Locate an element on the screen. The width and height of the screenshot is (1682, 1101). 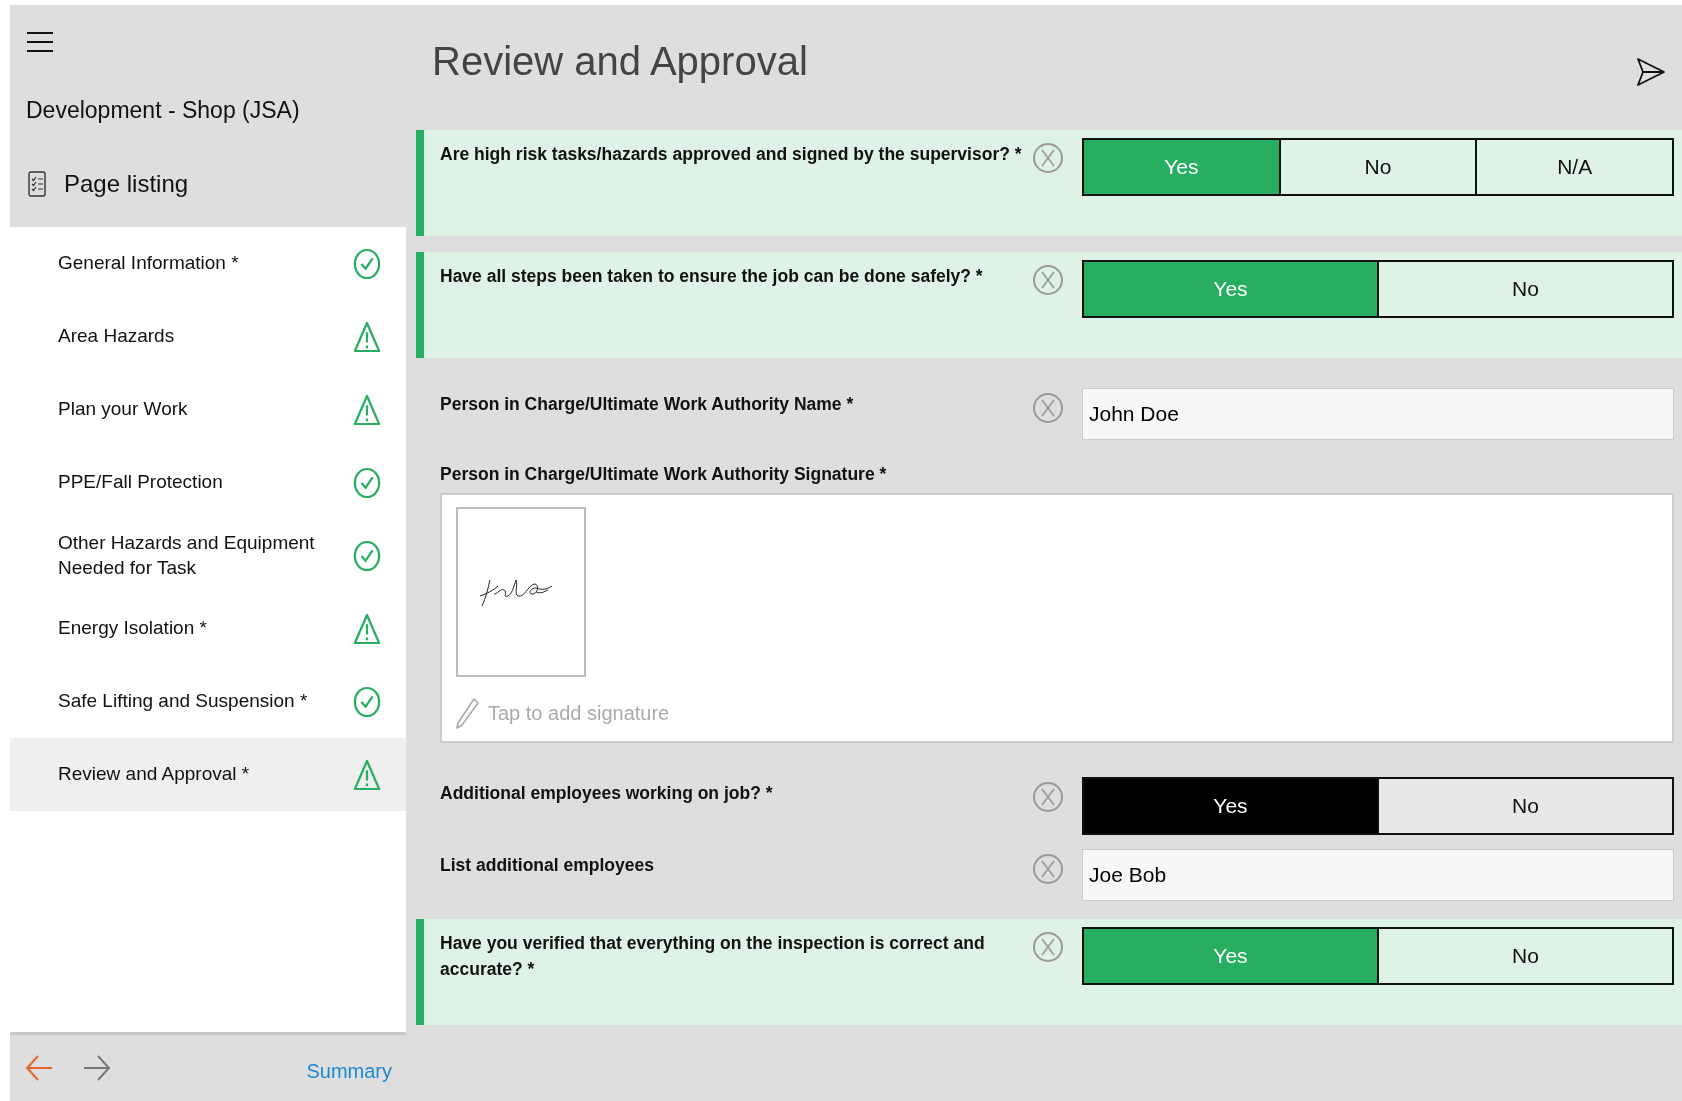
text-field: John Doe is located at coordinates (1378, 414).